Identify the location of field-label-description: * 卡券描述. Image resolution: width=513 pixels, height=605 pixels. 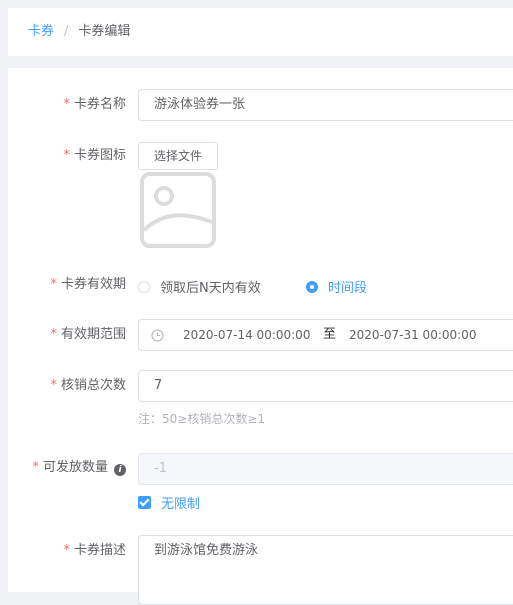
(94, 550).